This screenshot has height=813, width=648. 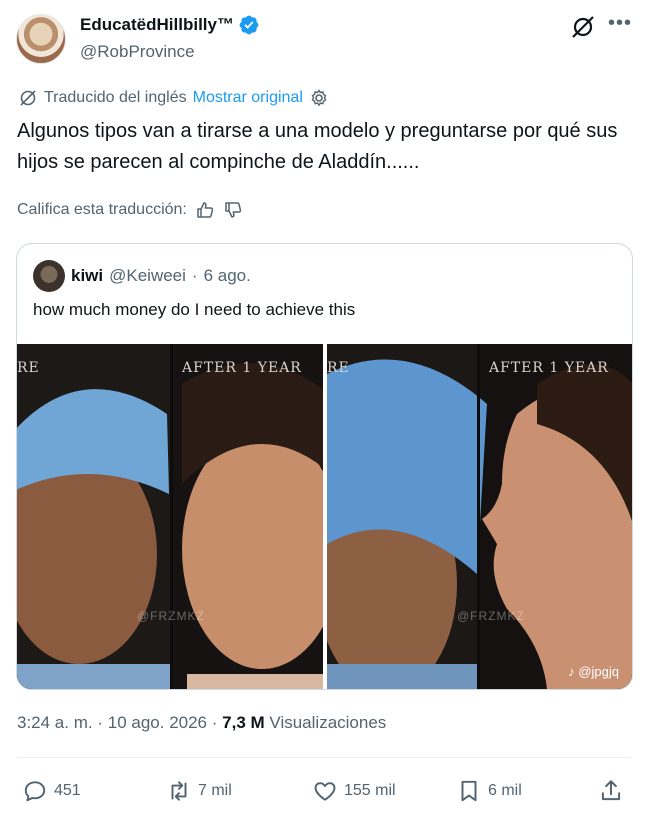 What do you see at coordinates (147, 276) in the screenshot?
I see `quoted-author-handle: @Keiweei` at bounding box center [147, 276].